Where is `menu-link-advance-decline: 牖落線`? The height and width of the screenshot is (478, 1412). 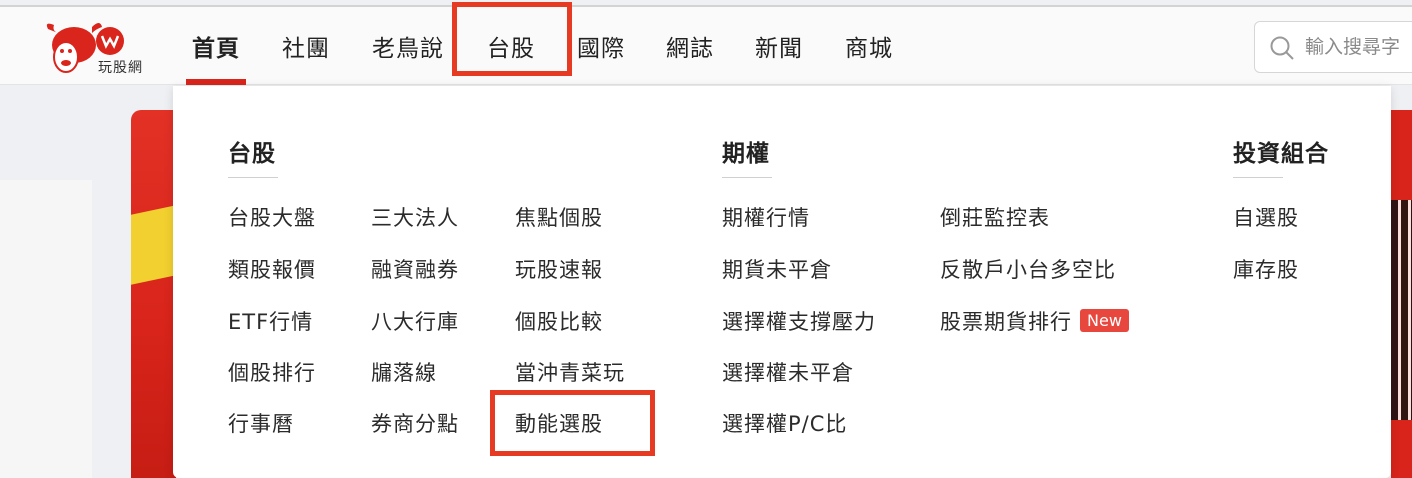 menu-link-advance-decline: 牖落線 is located at coordinates (404, 372).